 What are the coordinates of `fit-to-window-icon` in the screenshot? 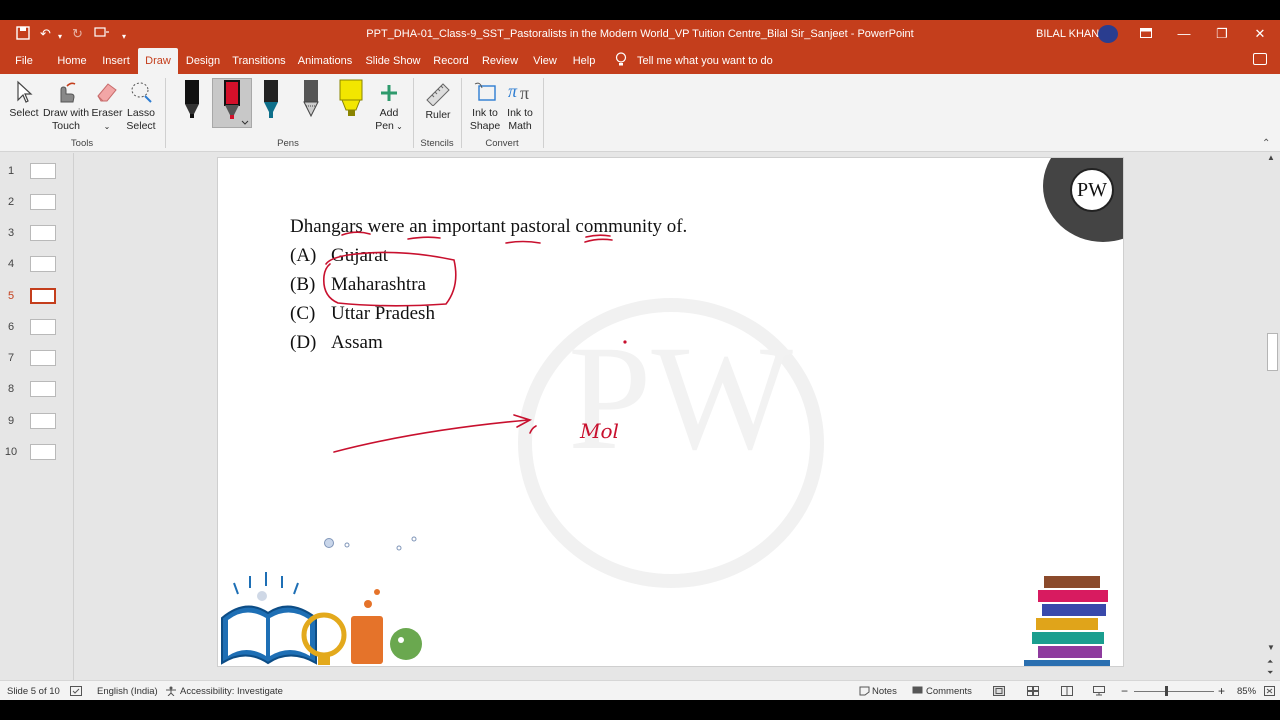 It's located at (1269, 692).